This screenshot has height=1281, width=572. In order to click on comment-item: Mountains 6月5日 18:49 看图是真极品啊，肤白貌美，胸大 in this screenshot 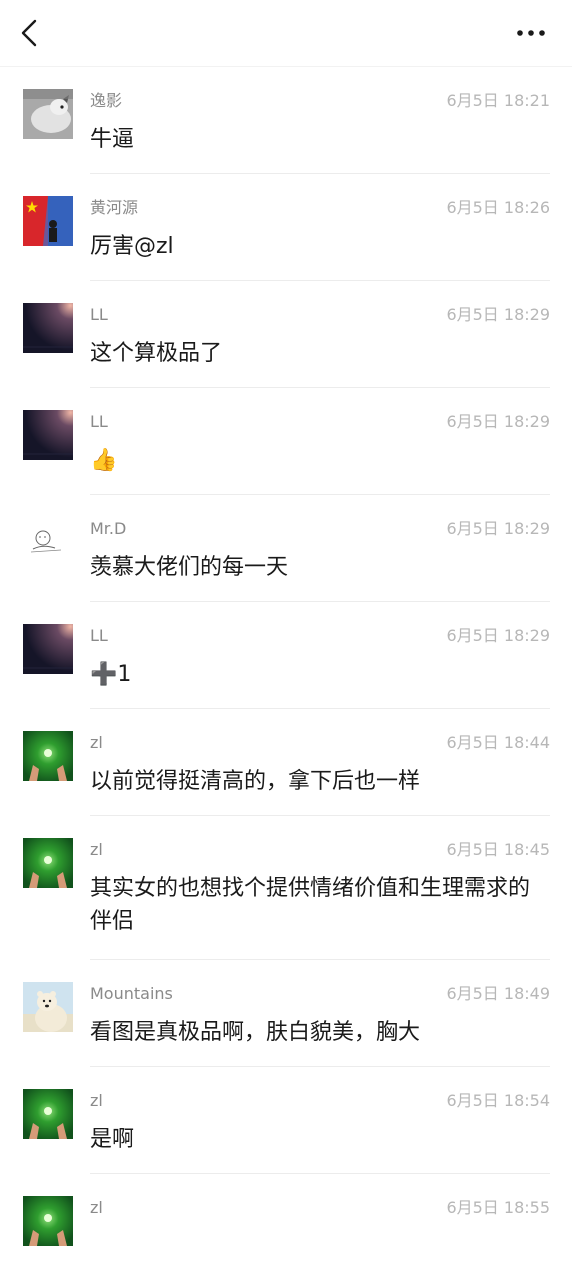, I will do `click(286, 1013)`.